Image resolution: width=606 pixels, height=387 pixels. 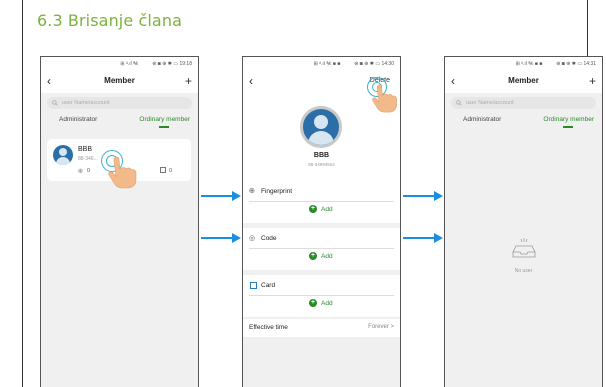 I want to click on effective-time-label: Effective time, so click(x=268, y=327).